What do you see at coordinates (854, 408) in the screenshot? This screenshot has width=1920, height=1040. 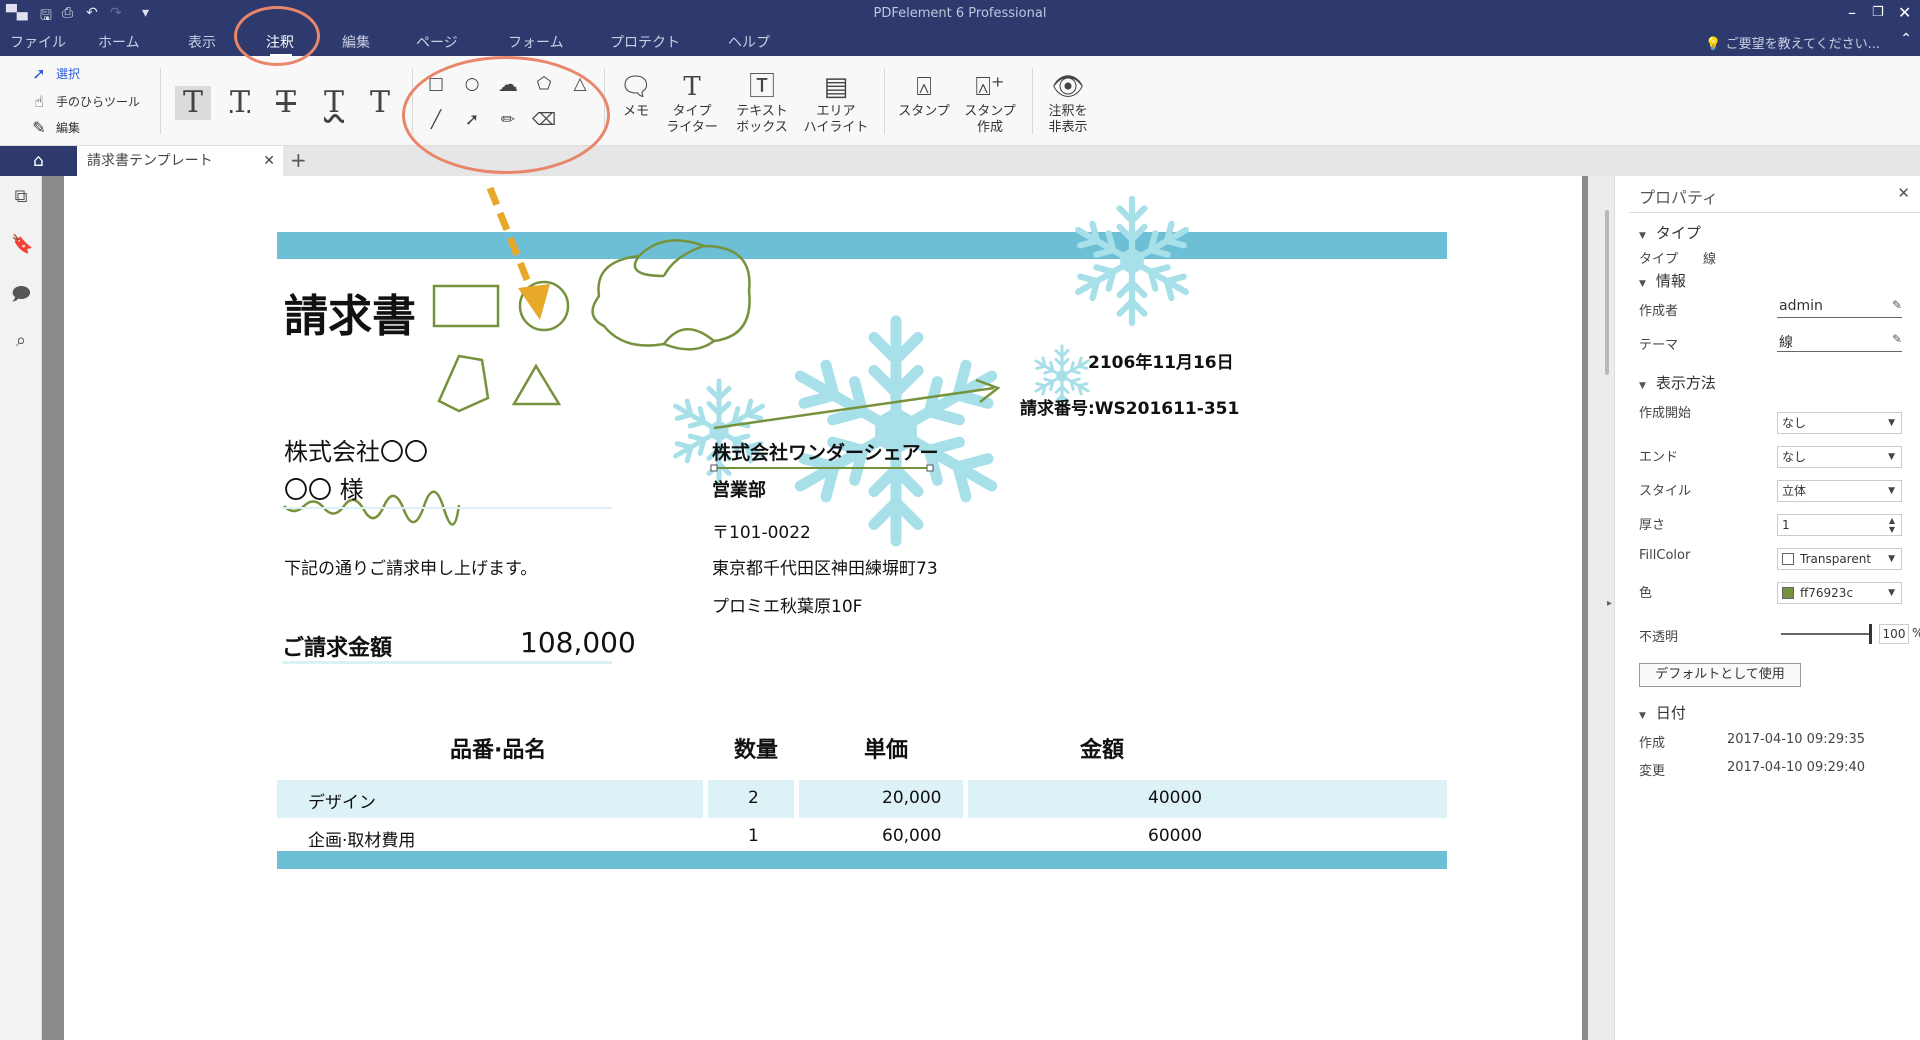 I see `annotation-arrow-line` at bounding box center [854, 408].